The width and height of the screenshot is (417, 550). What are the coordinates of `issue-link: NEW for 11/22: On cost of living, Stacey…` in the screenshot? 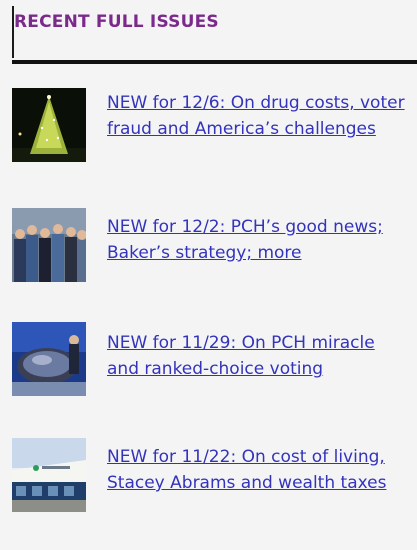 It's located at (259, 470).